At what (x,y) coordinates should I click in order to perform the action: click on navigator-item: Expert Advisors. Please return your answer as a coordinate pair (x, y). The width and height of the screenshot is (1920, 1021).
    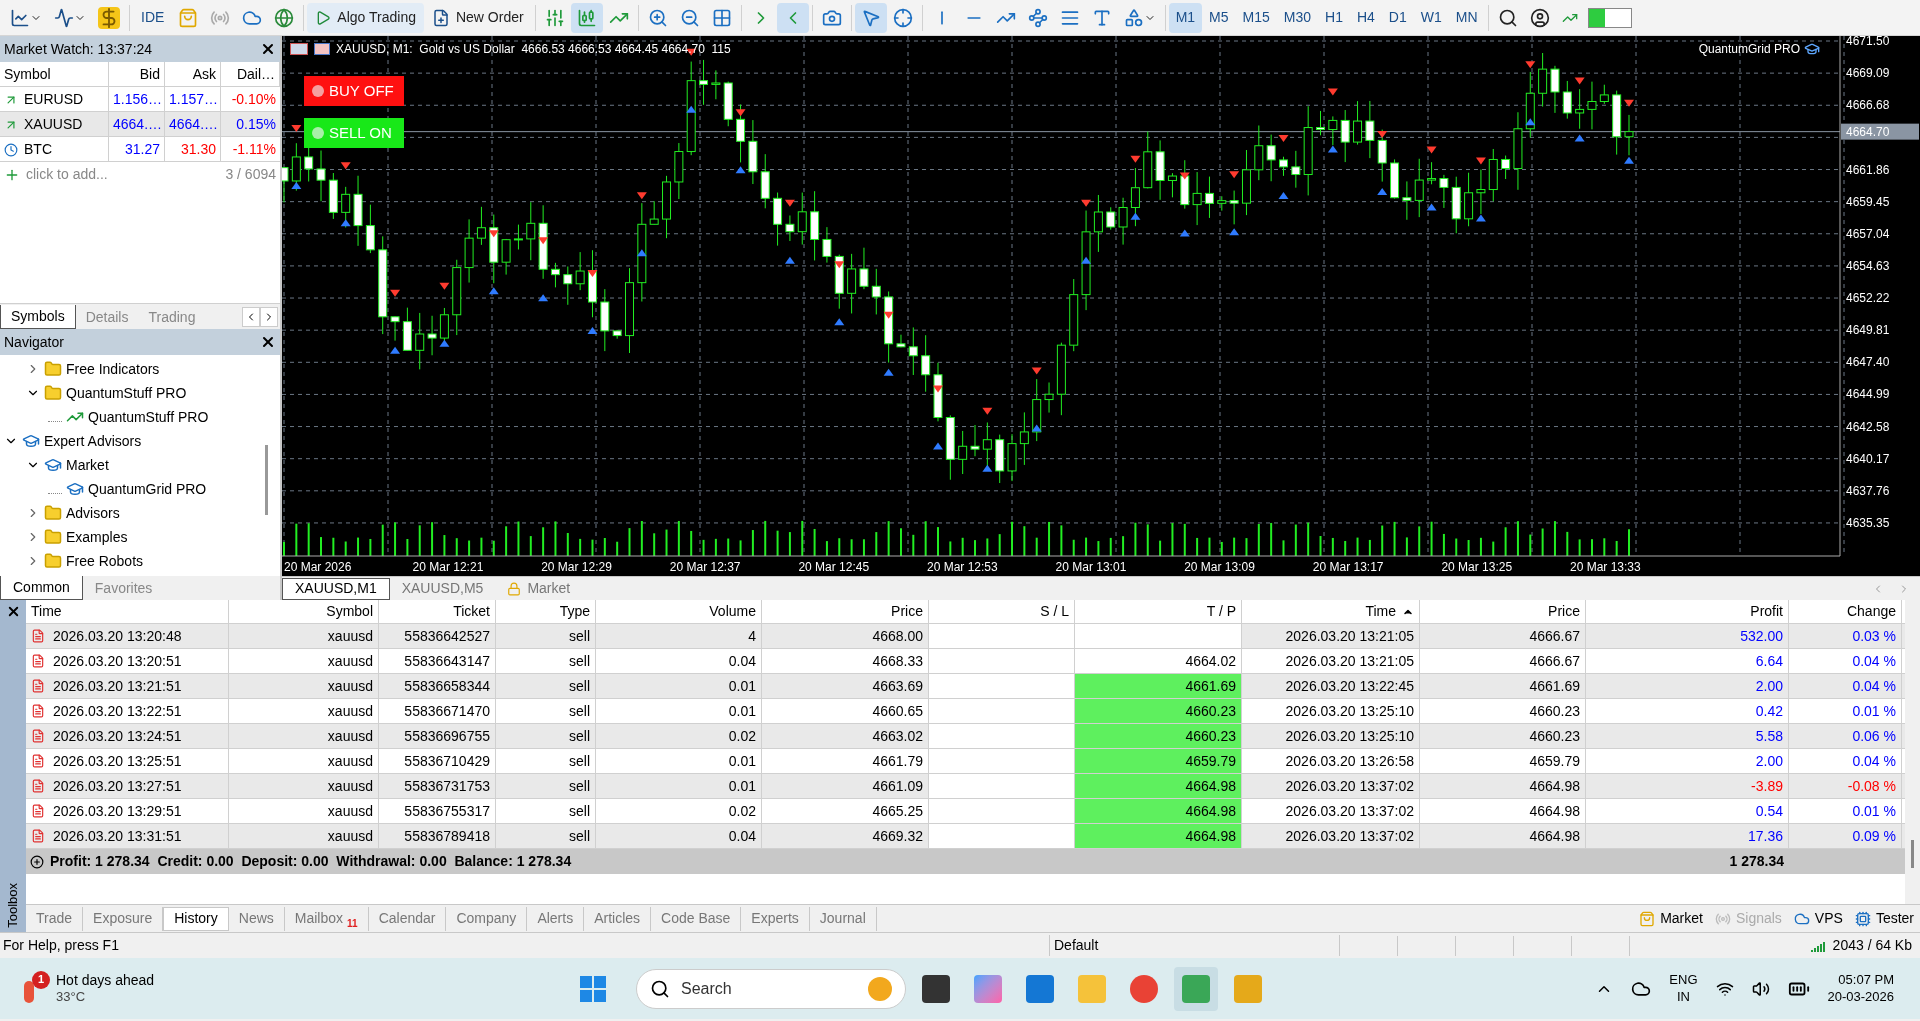
    Looking at the image, I should click on (93, 441).